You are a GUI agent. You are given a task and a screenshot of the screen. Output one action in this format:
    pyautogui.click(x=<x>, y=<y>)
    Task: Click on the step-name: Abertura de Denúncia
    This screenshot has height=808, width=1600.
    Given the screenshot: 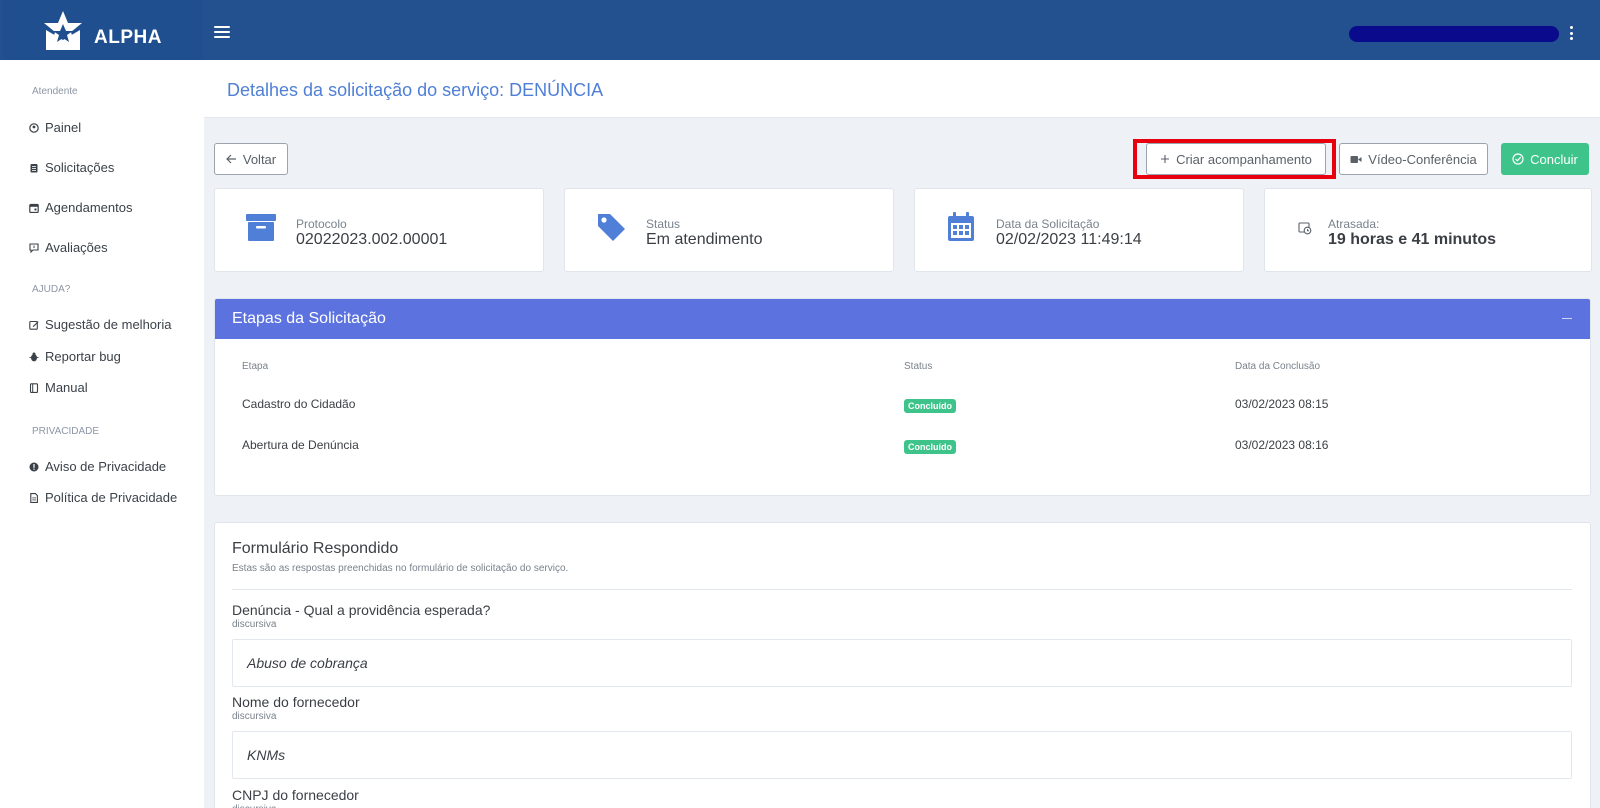 What is the action you would take?
    pyautogui.click(x=300, y=445)
    